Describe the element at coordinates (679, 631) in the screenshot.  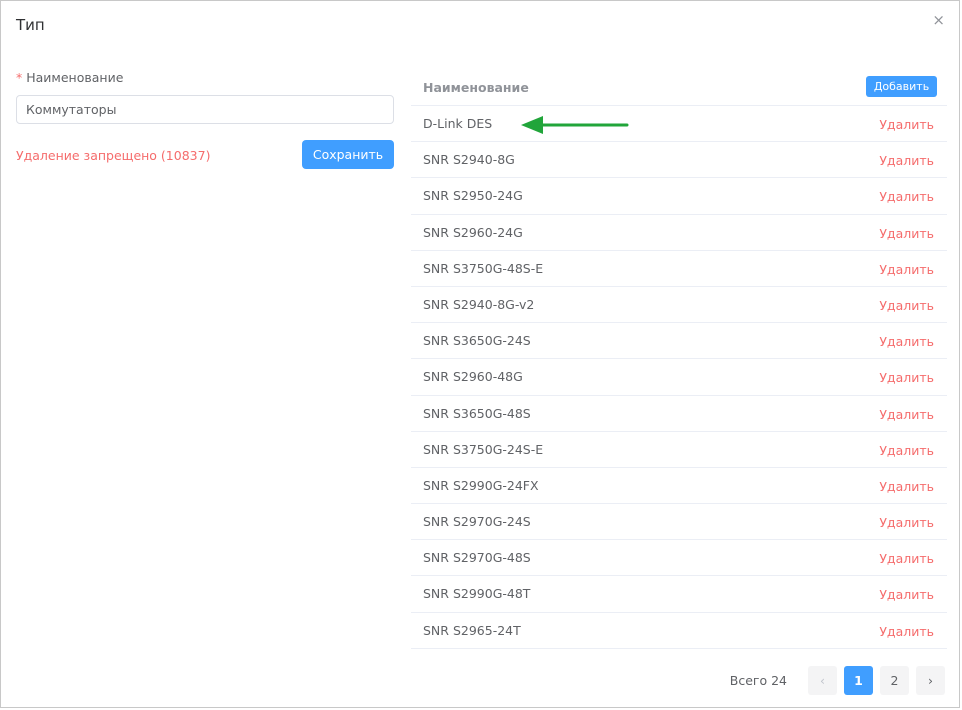
I see `table-row: SNR S2965-24T Удалить` at that location.